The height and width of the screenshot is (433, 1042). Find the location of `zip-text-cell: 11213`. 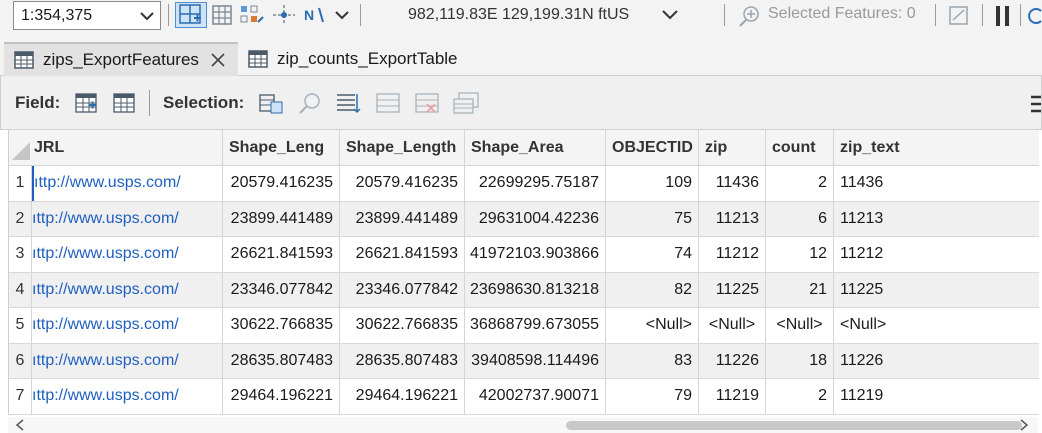

zip-text-cell: 11213 is located at coordinates (936, 219).